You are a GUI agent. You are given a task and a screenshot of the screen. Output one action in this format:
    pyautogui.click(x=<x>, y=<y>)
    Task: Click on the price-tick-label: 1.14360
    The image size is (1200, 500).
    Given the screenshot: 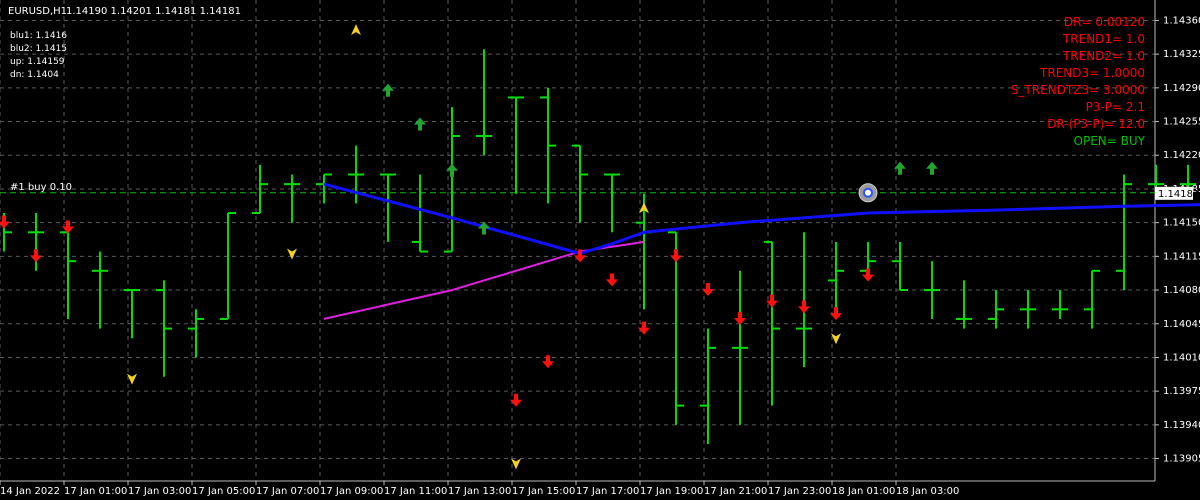 What is the action you would take?
    pyautogui.click(x=1181, y=20)
    